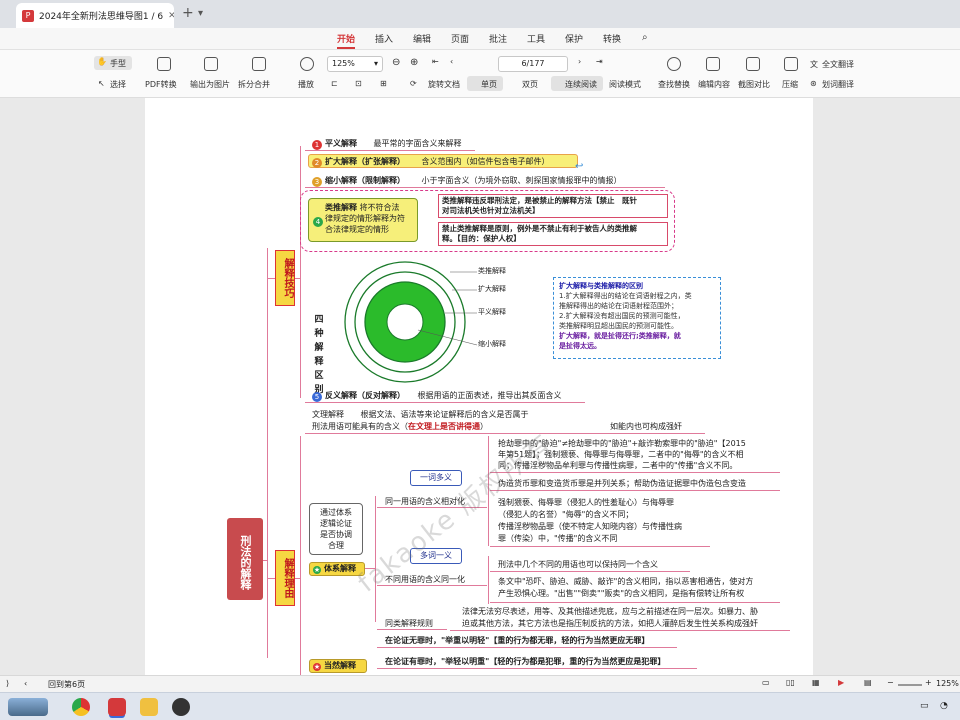 Image resolution: width=960 pixels, height=720 pixels. I want to click on find-replace-button: 查找替换, so click(674, 84).